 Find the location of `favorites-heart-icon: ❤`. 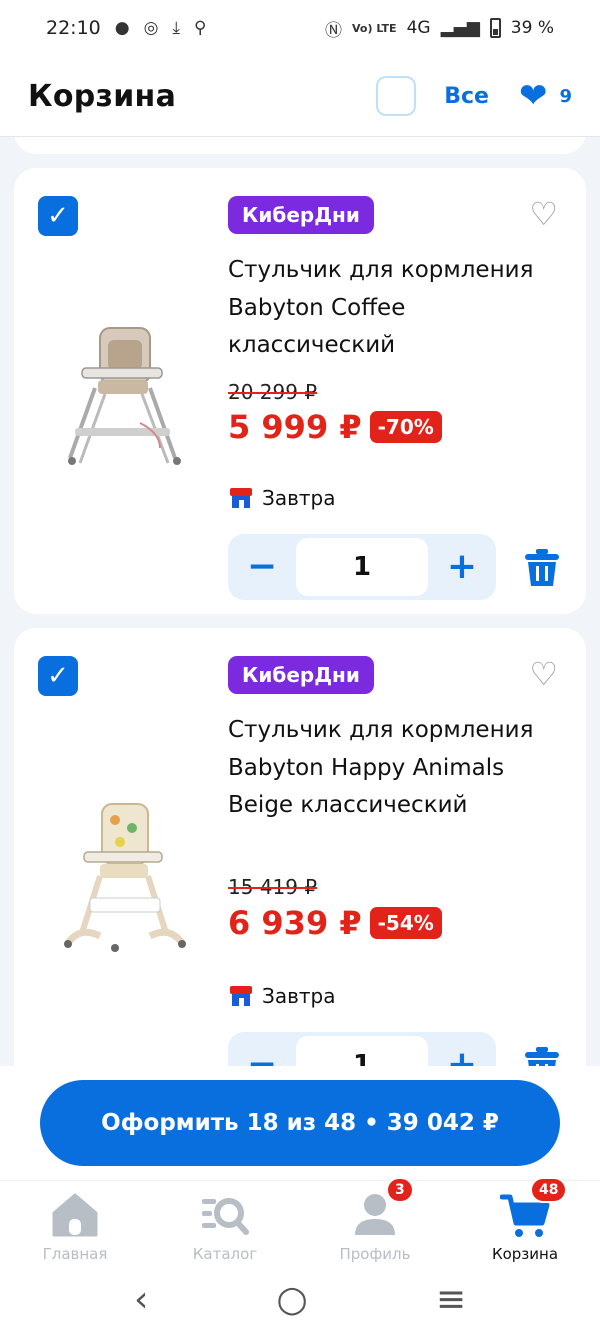

favorites-heart-icon: ❤ is located at coordinates (533, 96).